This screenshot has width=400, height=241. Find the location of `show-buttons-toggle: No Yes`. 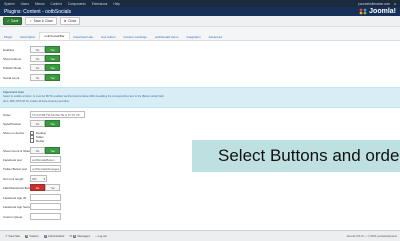

show-buttons-toggle: No Yes is located at coordinates (45, 58).